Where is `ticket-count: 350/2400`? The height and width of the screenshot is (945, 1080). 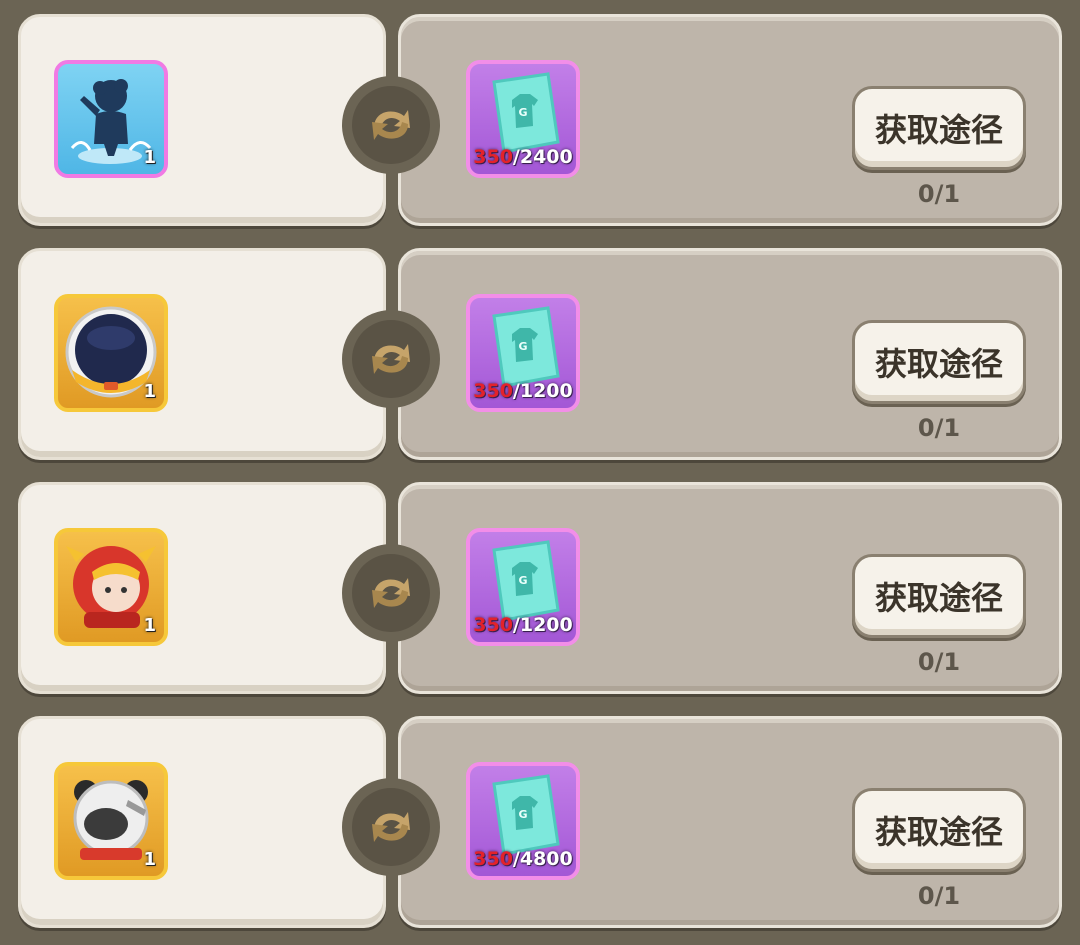 ticket-count: 350/2400 is located at coordinates (523, 157).